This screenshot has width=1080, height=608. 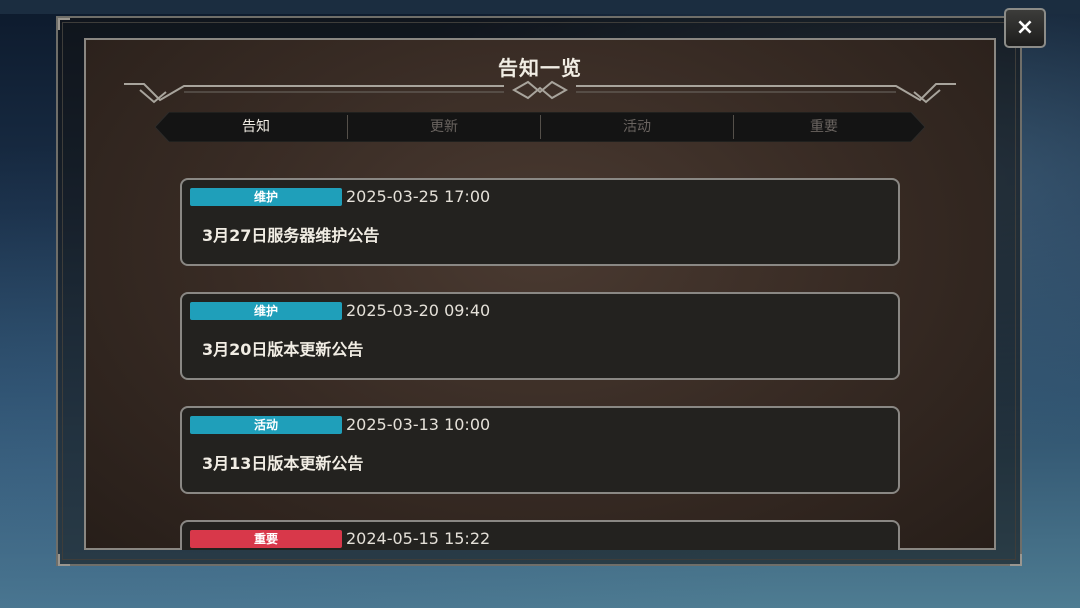 What do you see at coordinates (418, 538) in the screenshot?
I see `notice-date: 2024-05-15 15:22` at bounding box center [418, 538].